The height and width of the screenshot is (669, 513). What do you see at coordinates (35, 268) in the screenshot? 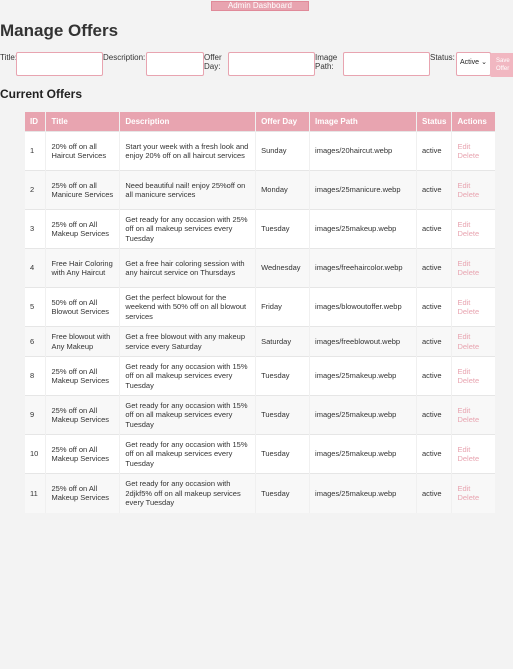
I see `cell-id: 4` at bounding box center [35, 268].